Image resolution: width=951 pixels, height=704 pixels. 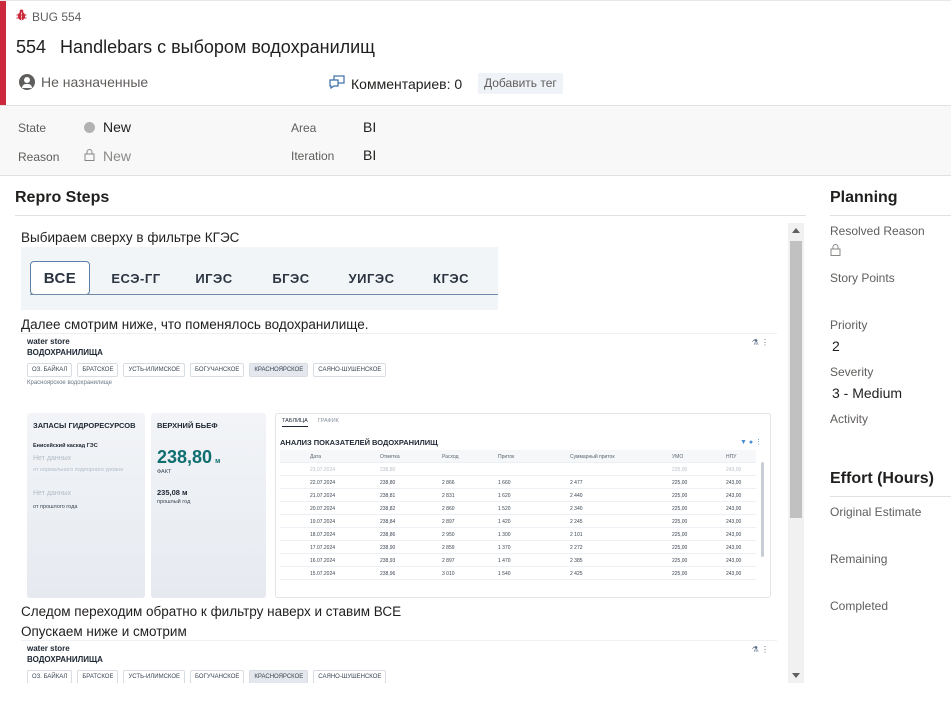 What do you see at coordinates (214, 278) in the screenshot?
I see `tab-iges: ИГЭС` at bounding box center [214, 278].